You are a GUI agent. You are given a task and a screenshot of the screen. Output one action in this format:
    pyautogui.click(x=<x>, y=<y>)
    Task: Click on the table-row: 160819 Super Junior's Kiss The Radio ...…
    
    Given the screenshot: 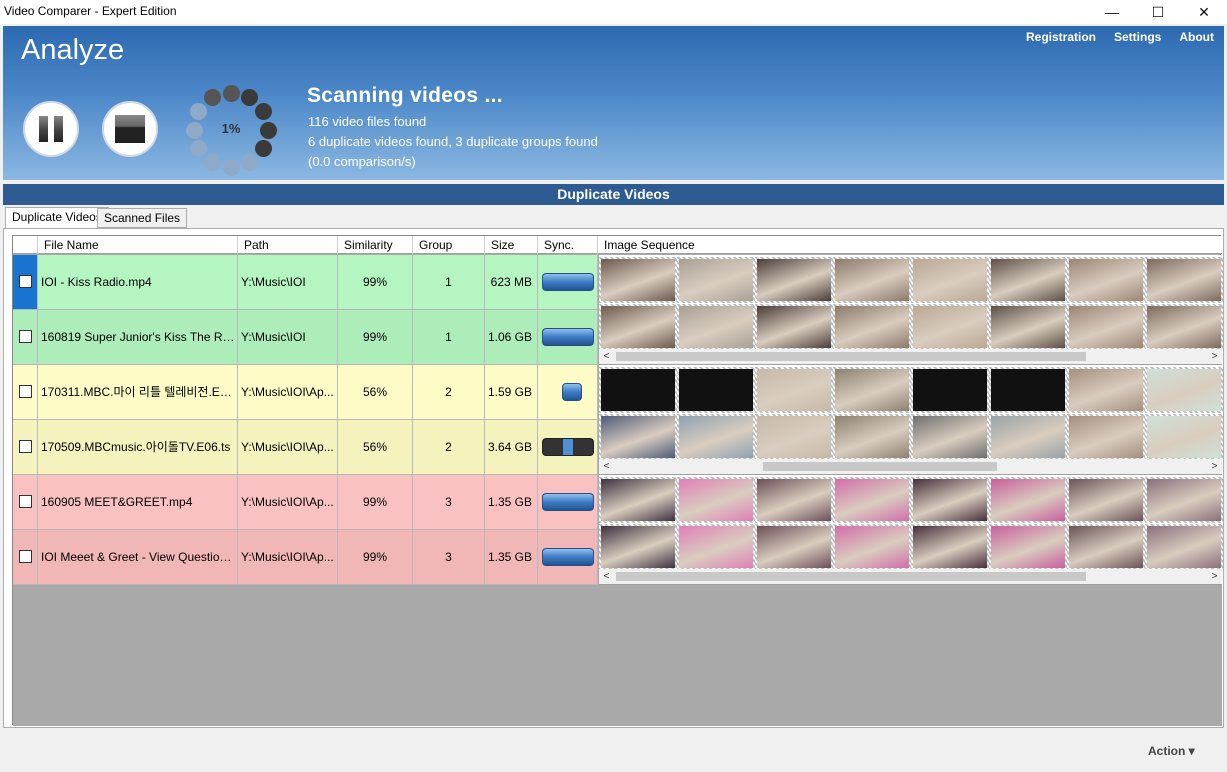 What is the action you would take?
    pyautogui.click(x=305, y=337)
    